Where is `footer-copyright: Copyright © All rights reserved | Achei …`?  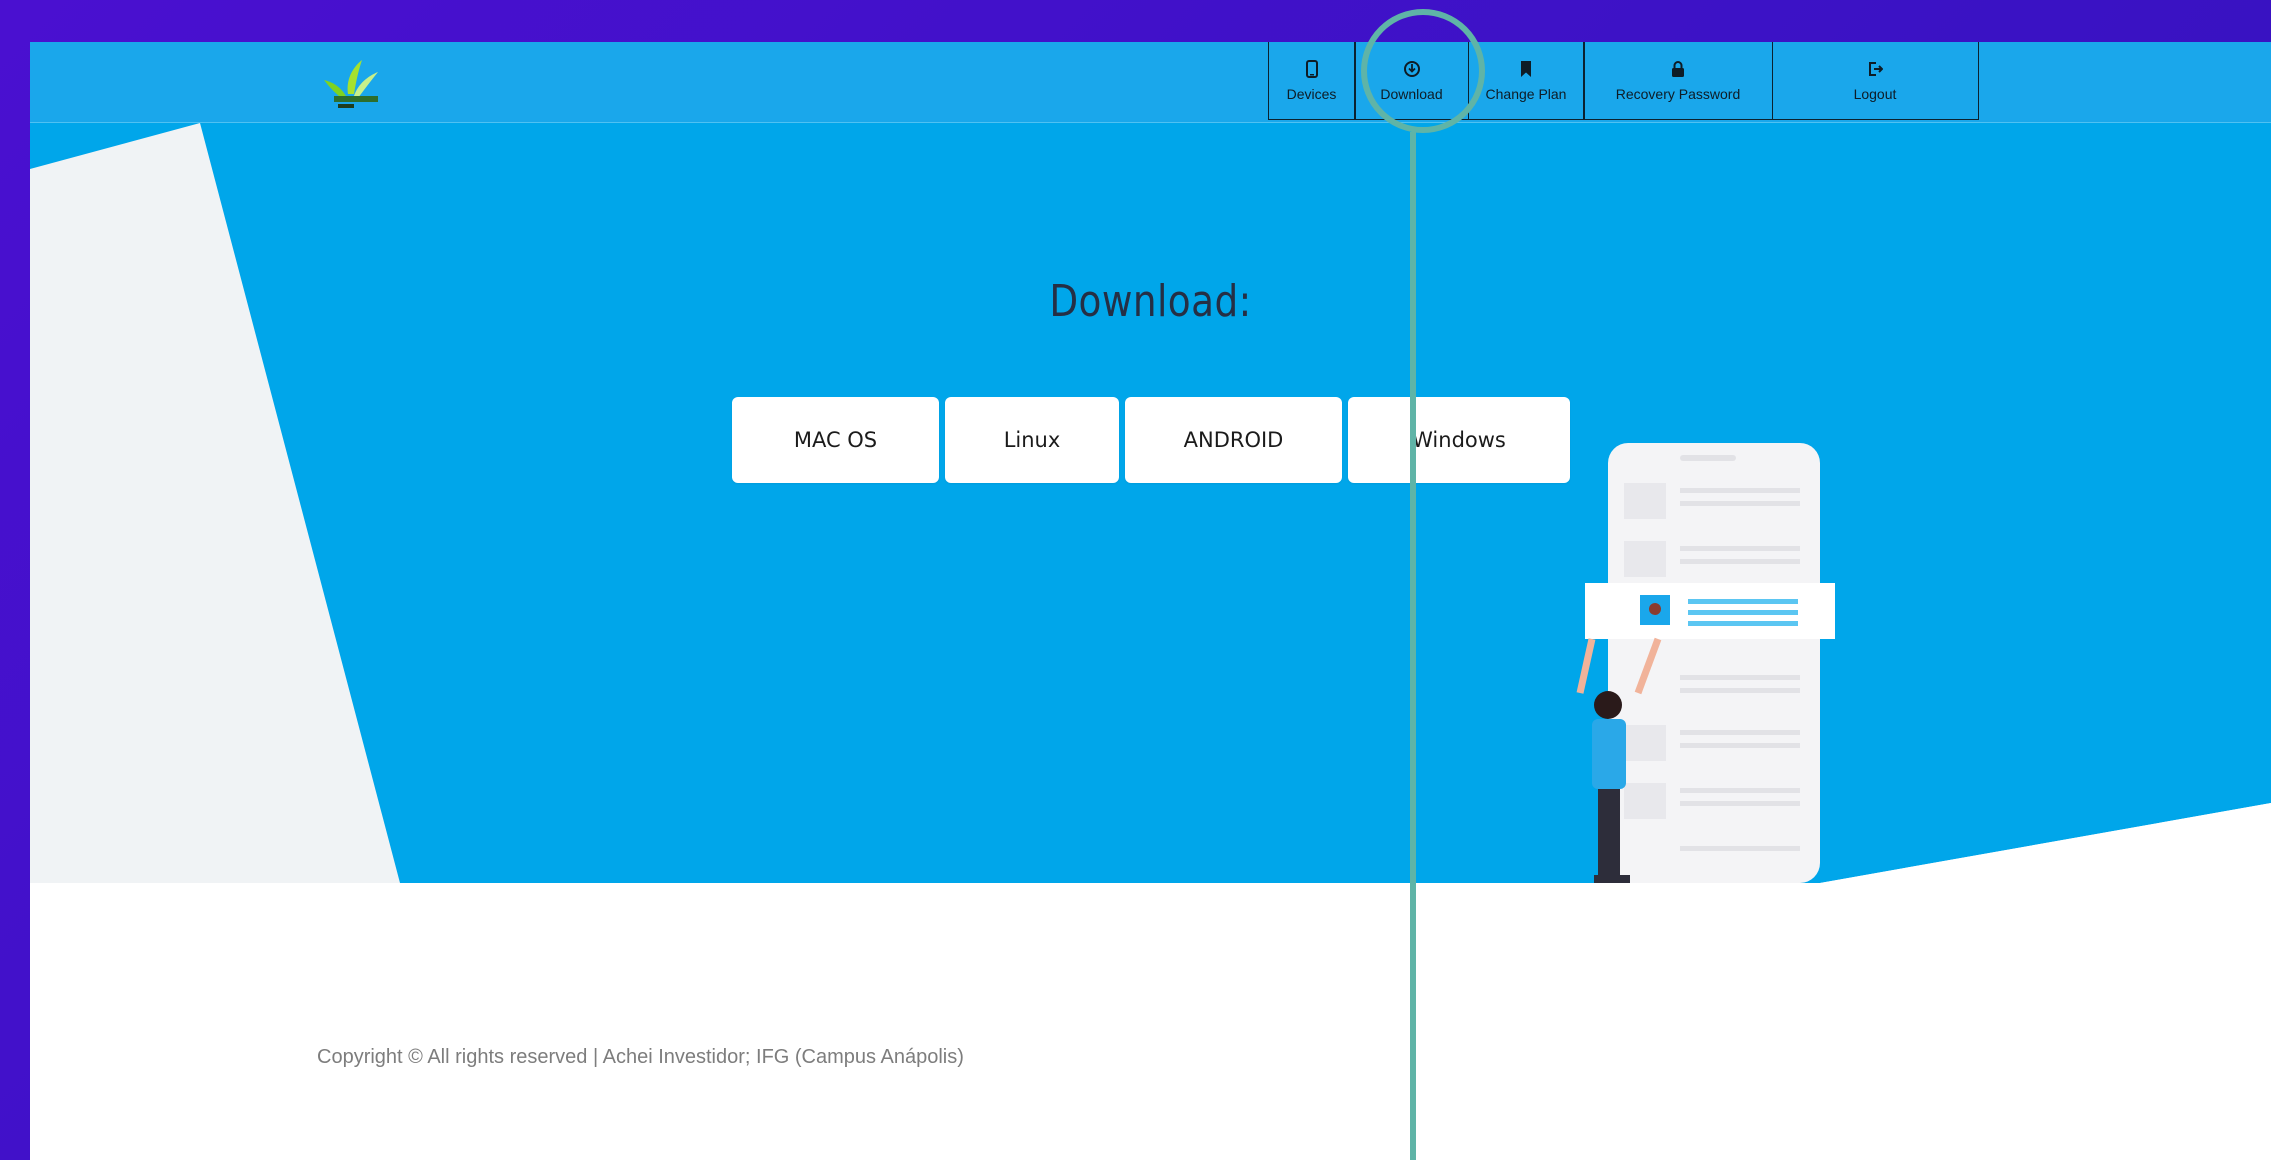 footer-copyright: Copyright © All rights reserved | Achei … is located at coordinates (640, 1057).